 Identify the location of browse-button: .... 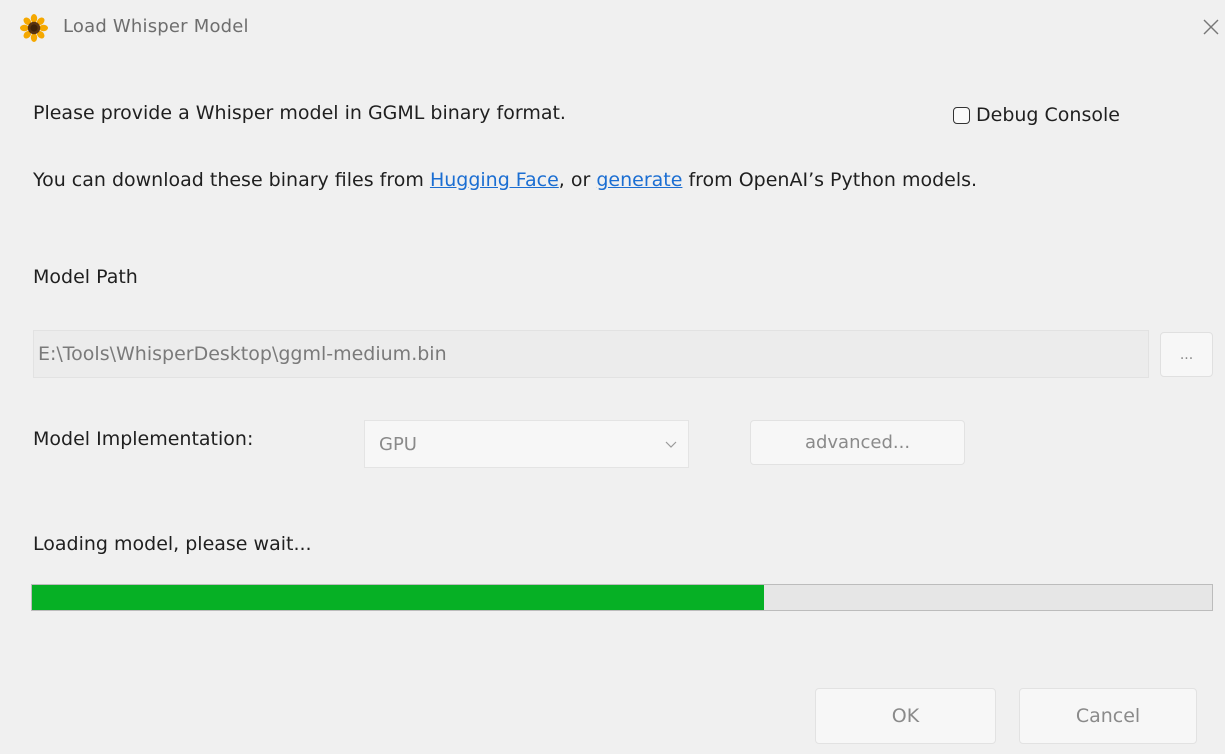
(1186, 354).